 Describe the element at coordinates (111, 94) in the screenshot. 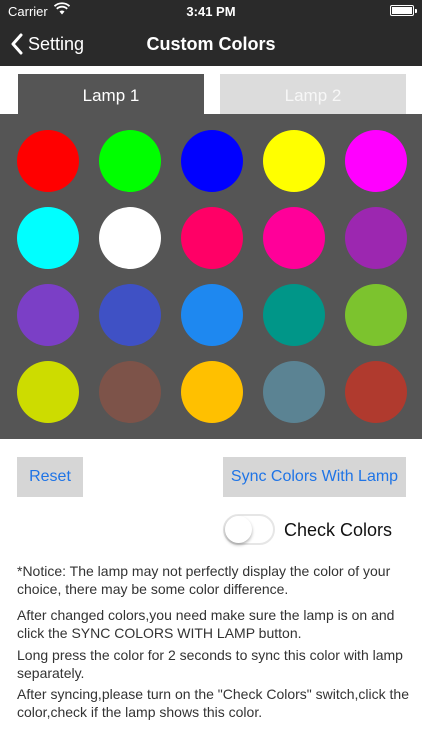

I see `tab-lamp-1: Lamp 1` at that location.